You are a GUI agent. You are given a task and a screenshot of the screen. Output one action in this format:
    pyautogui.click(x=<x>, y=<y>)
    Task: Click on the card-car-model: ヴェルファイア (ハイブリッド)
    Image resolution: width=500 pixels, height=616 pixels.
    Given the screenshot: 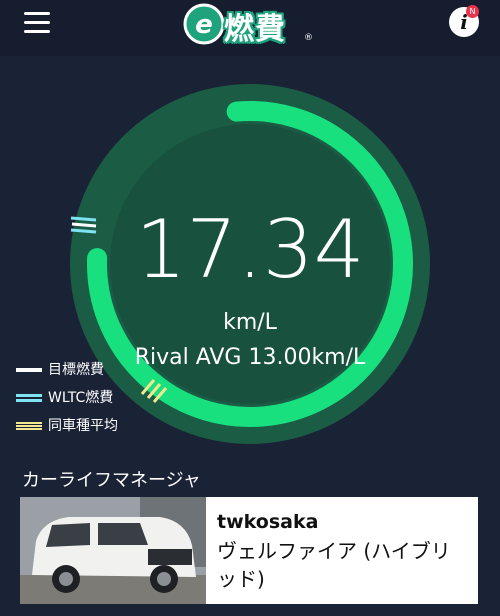 What is the action you would take?
    pyautogui.click(x=334, y=565)
    